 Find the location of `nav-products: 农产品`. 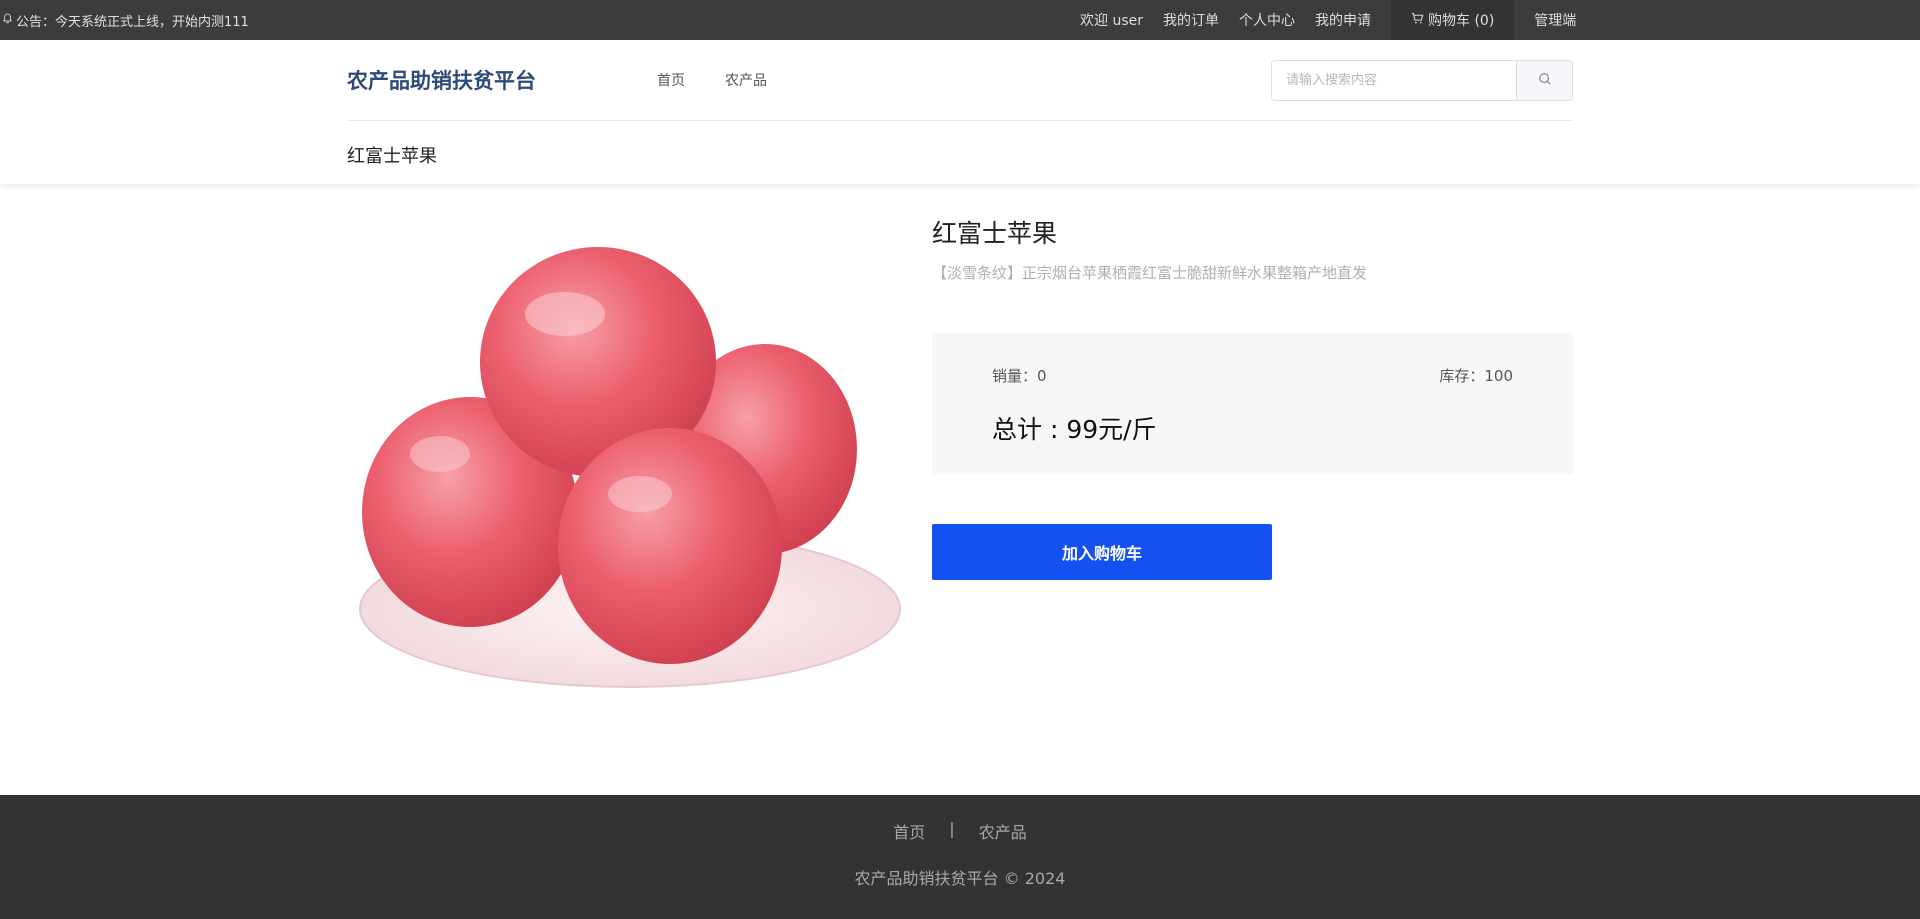

nav-products: 农产品 is located at coordinates (746, 80).